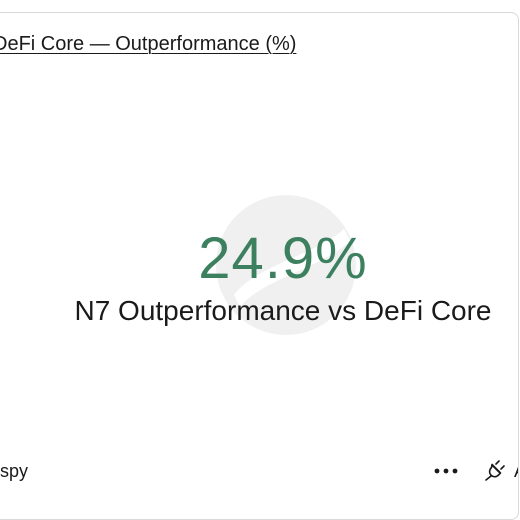 Image resolution: width=520 pixels, height=520 pixels. I want to click on metric-value: 24.9%, so click(283, 258).